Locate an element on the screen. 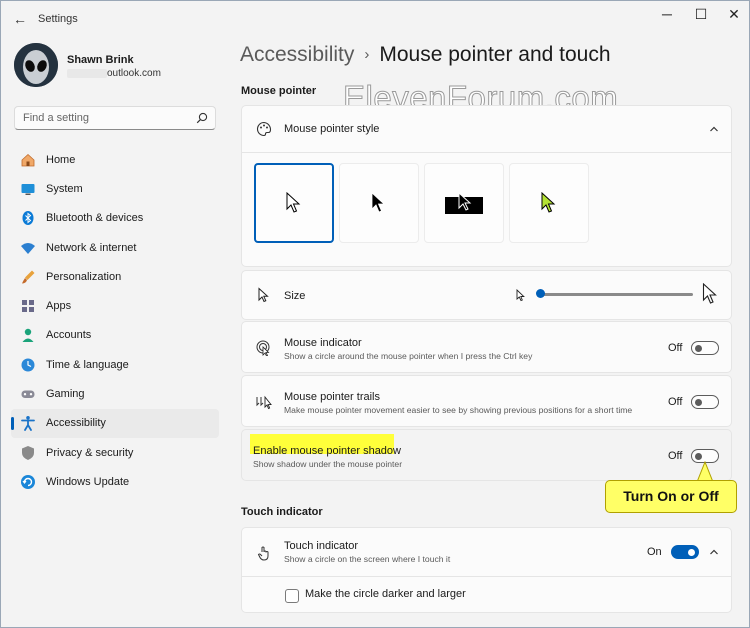 The height and width of the screenshot is (628, 750). sidebar-item-label: Gaming is located at coordinates (65, 394).